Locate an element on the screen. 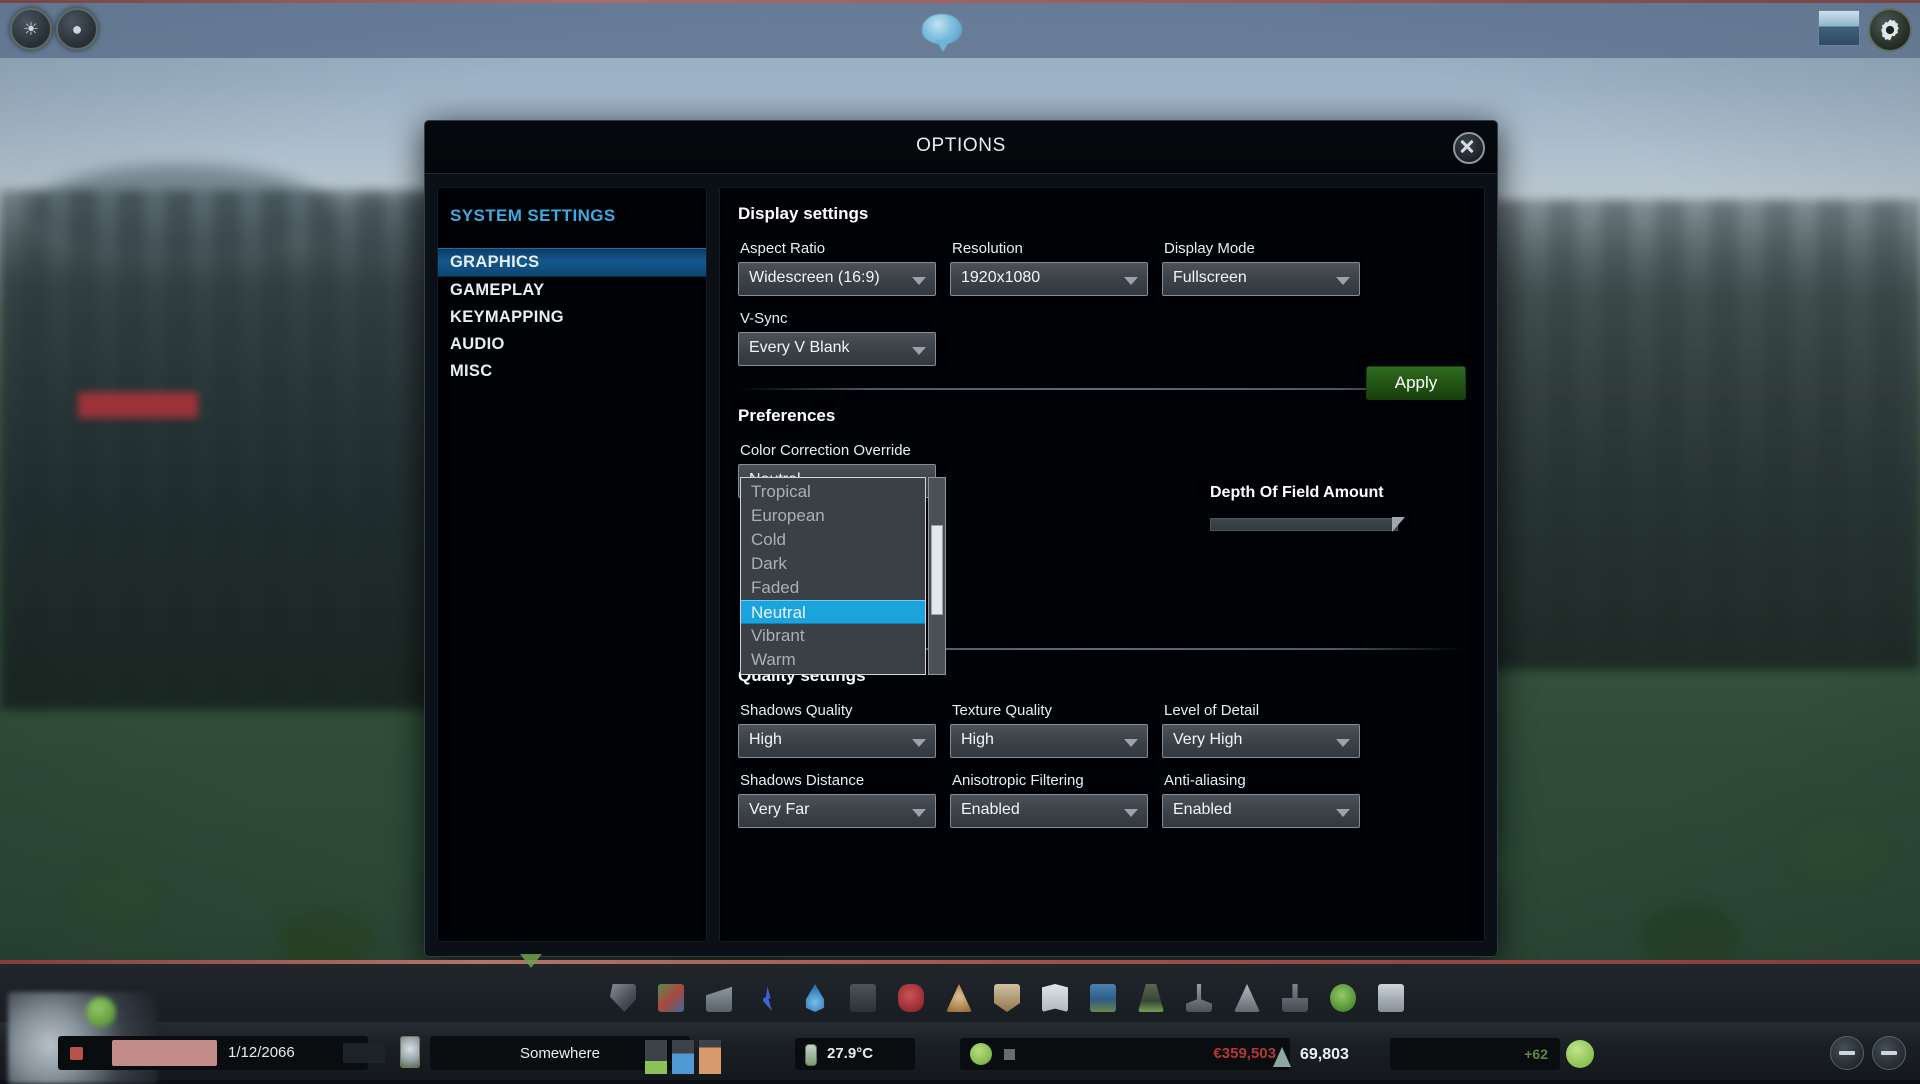  chirper-button: ● is located at coordinates (77, 29).